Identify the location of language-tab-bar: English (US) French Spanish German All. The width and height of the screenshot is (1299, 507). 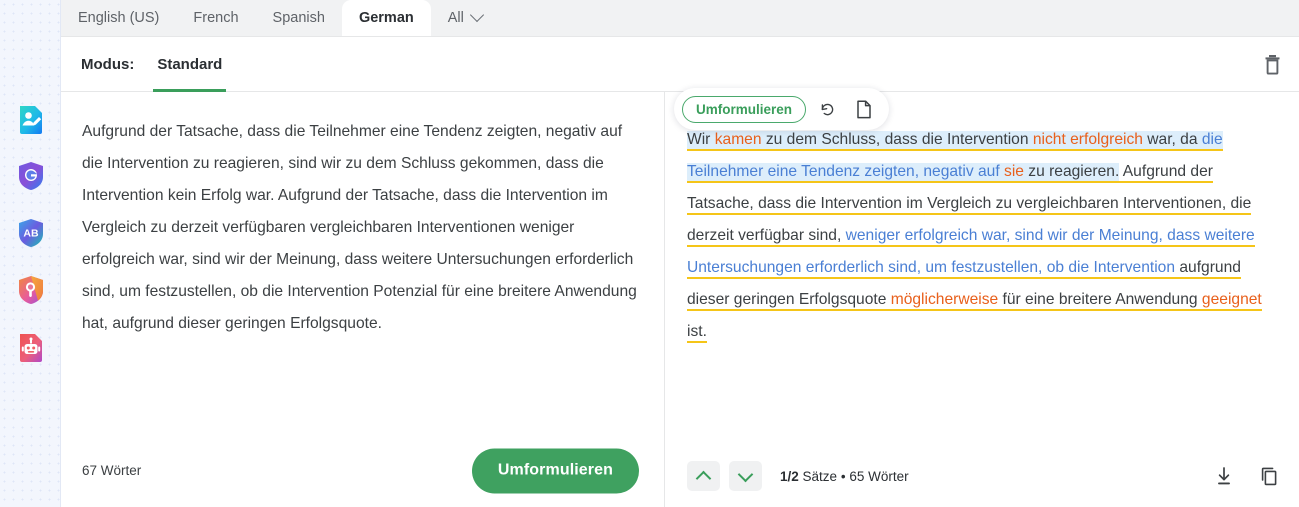
(680, 18).